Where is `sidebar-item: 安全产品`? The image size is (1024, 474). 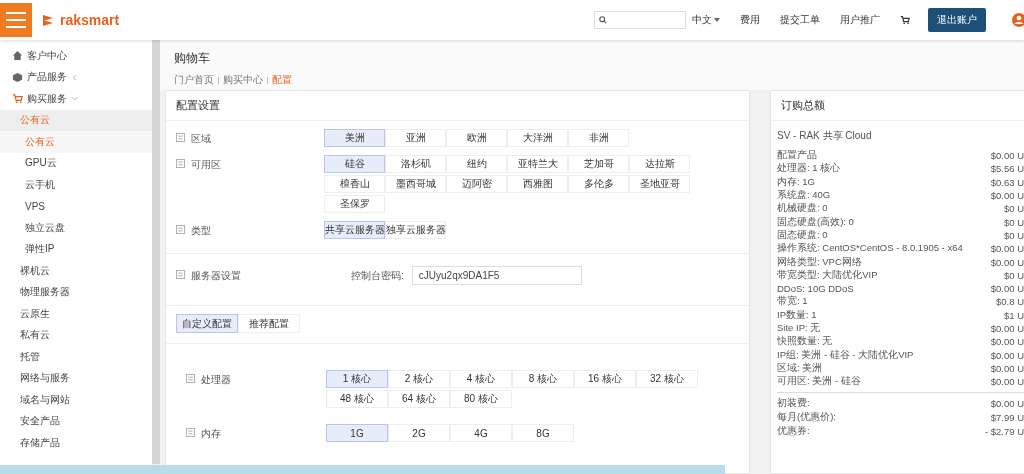 sidebar-item: 安全产品 is located at coordinates (76, 421).